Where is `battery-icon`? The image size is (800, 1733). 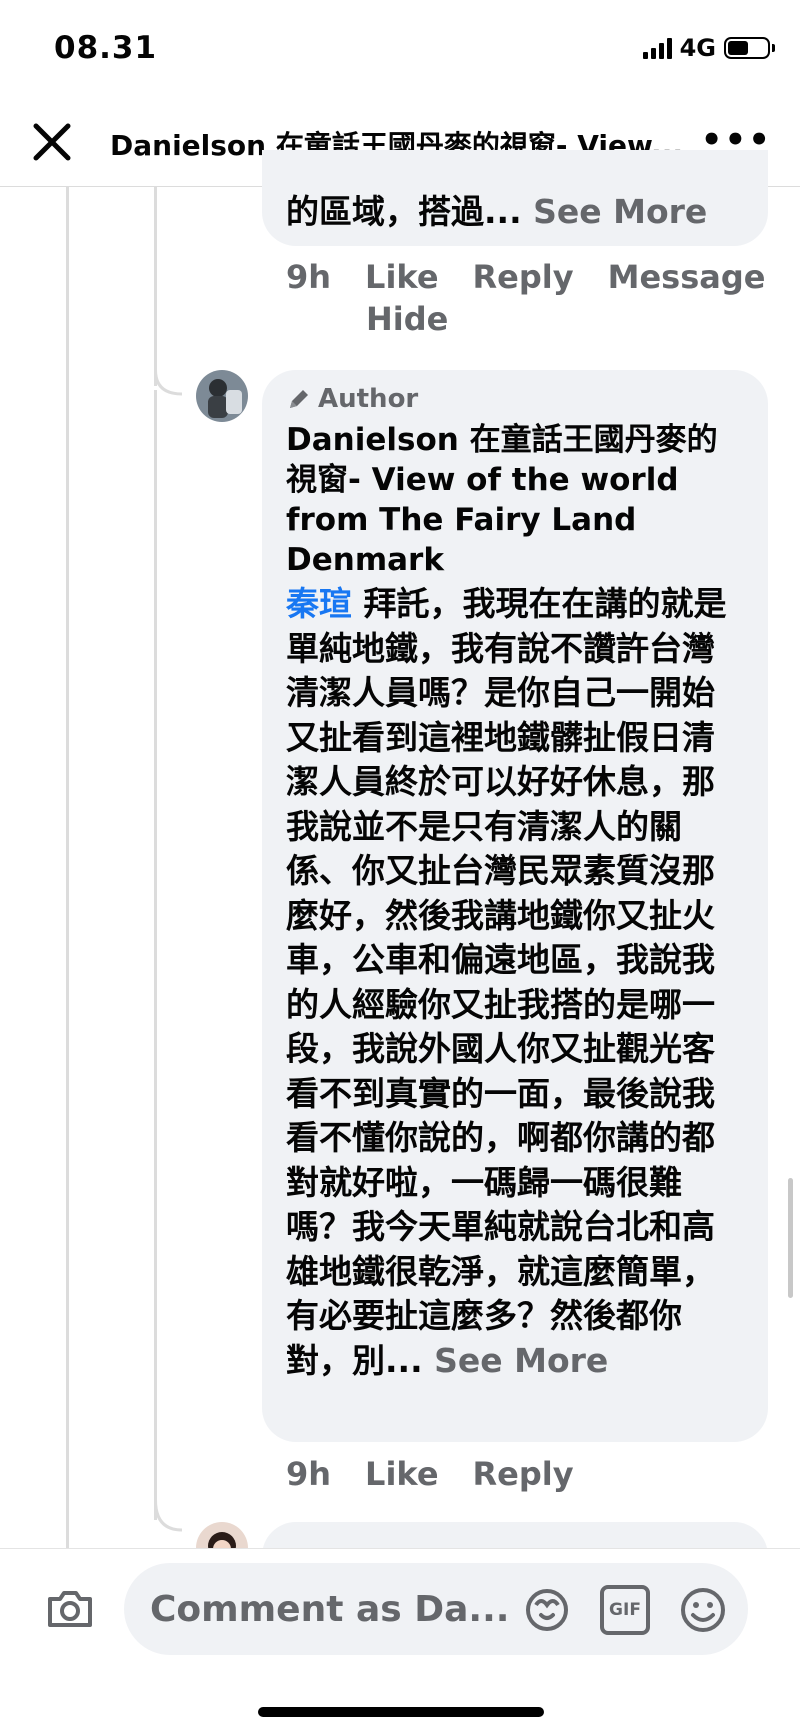 battery-icon is located at coordinates (749, 48).